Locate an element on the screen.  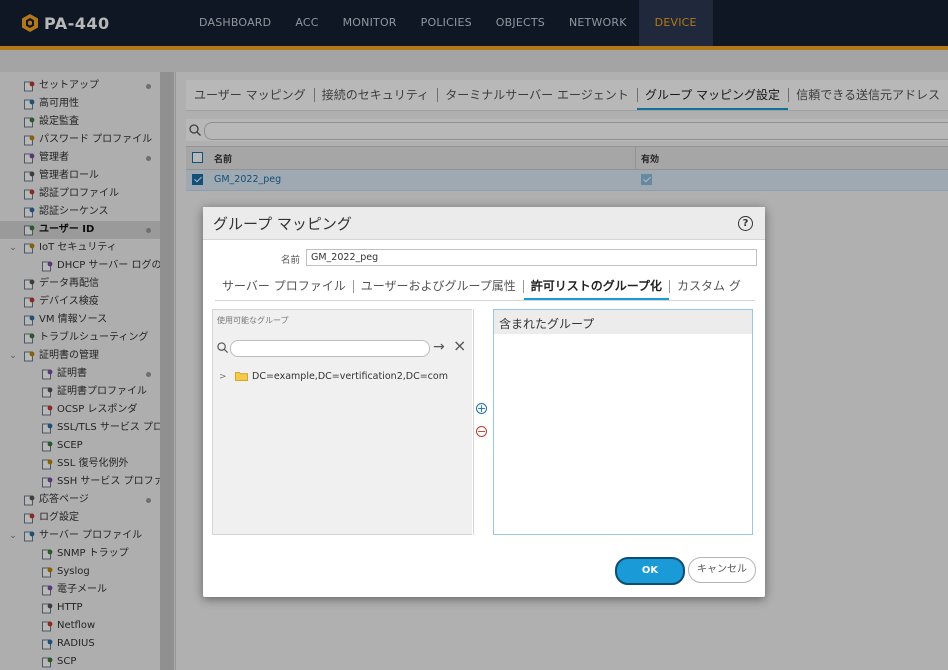
tab-custom-group: カスタム グ is located at coordinates (709, 286).